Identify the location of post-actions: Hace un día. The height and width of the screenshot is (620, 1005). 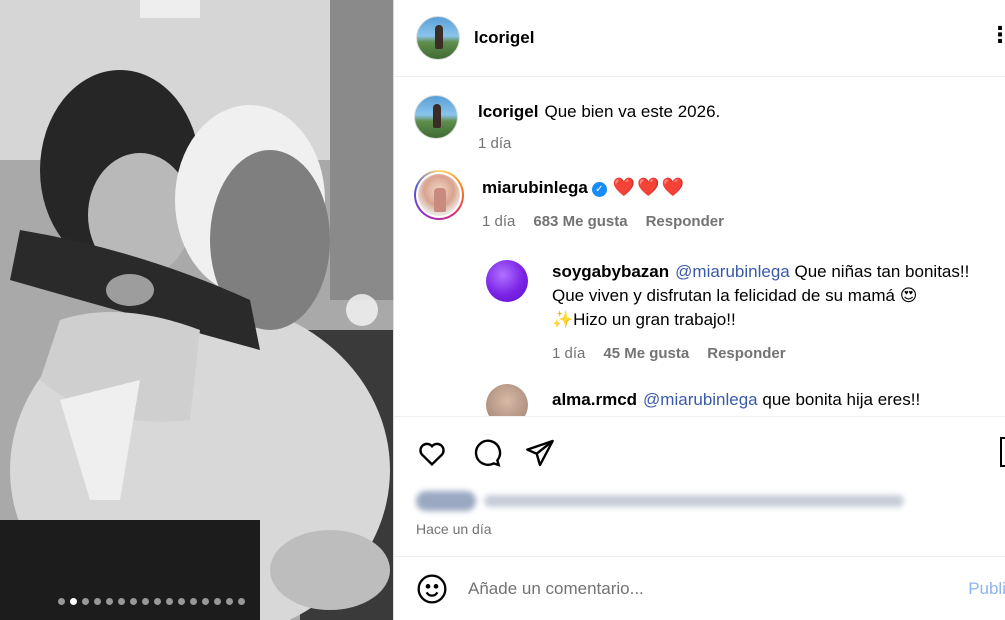
(699, 486).